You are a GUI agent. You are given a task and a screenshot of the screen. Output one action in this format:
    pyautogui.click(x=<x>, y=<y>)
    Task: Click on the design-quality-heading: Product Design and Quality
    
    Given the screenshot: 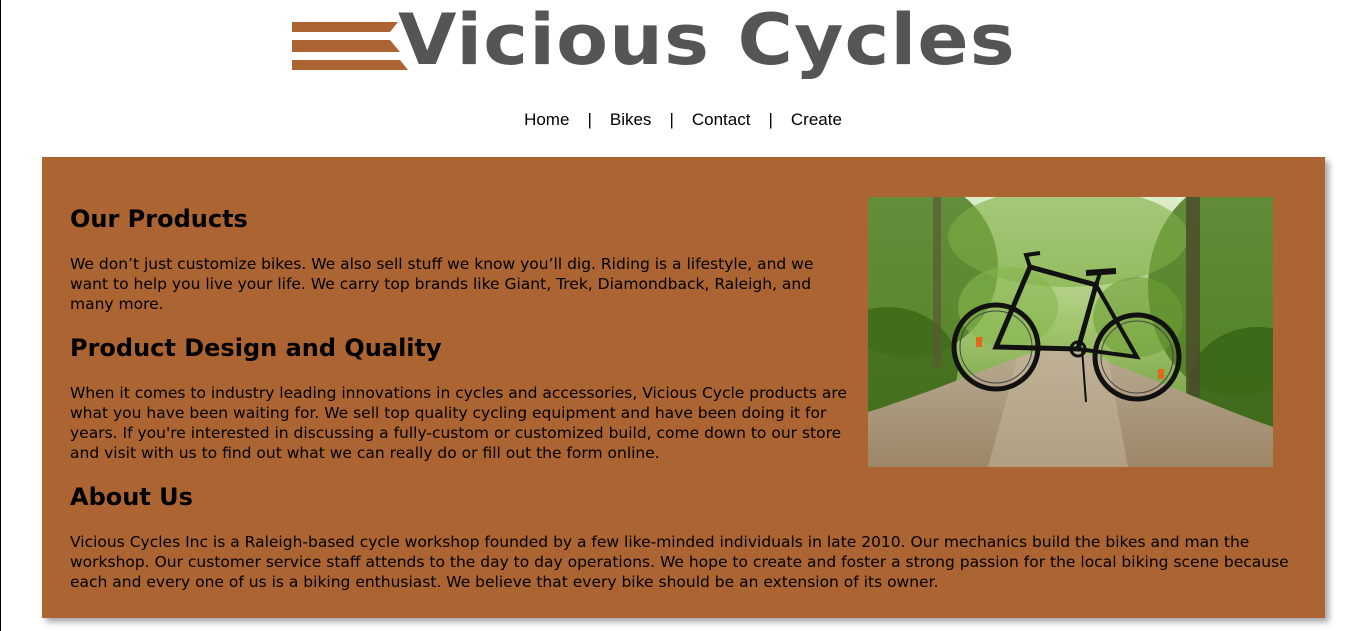 What is the action you would take?
    pyautogui.click(x=256, y=348)
    